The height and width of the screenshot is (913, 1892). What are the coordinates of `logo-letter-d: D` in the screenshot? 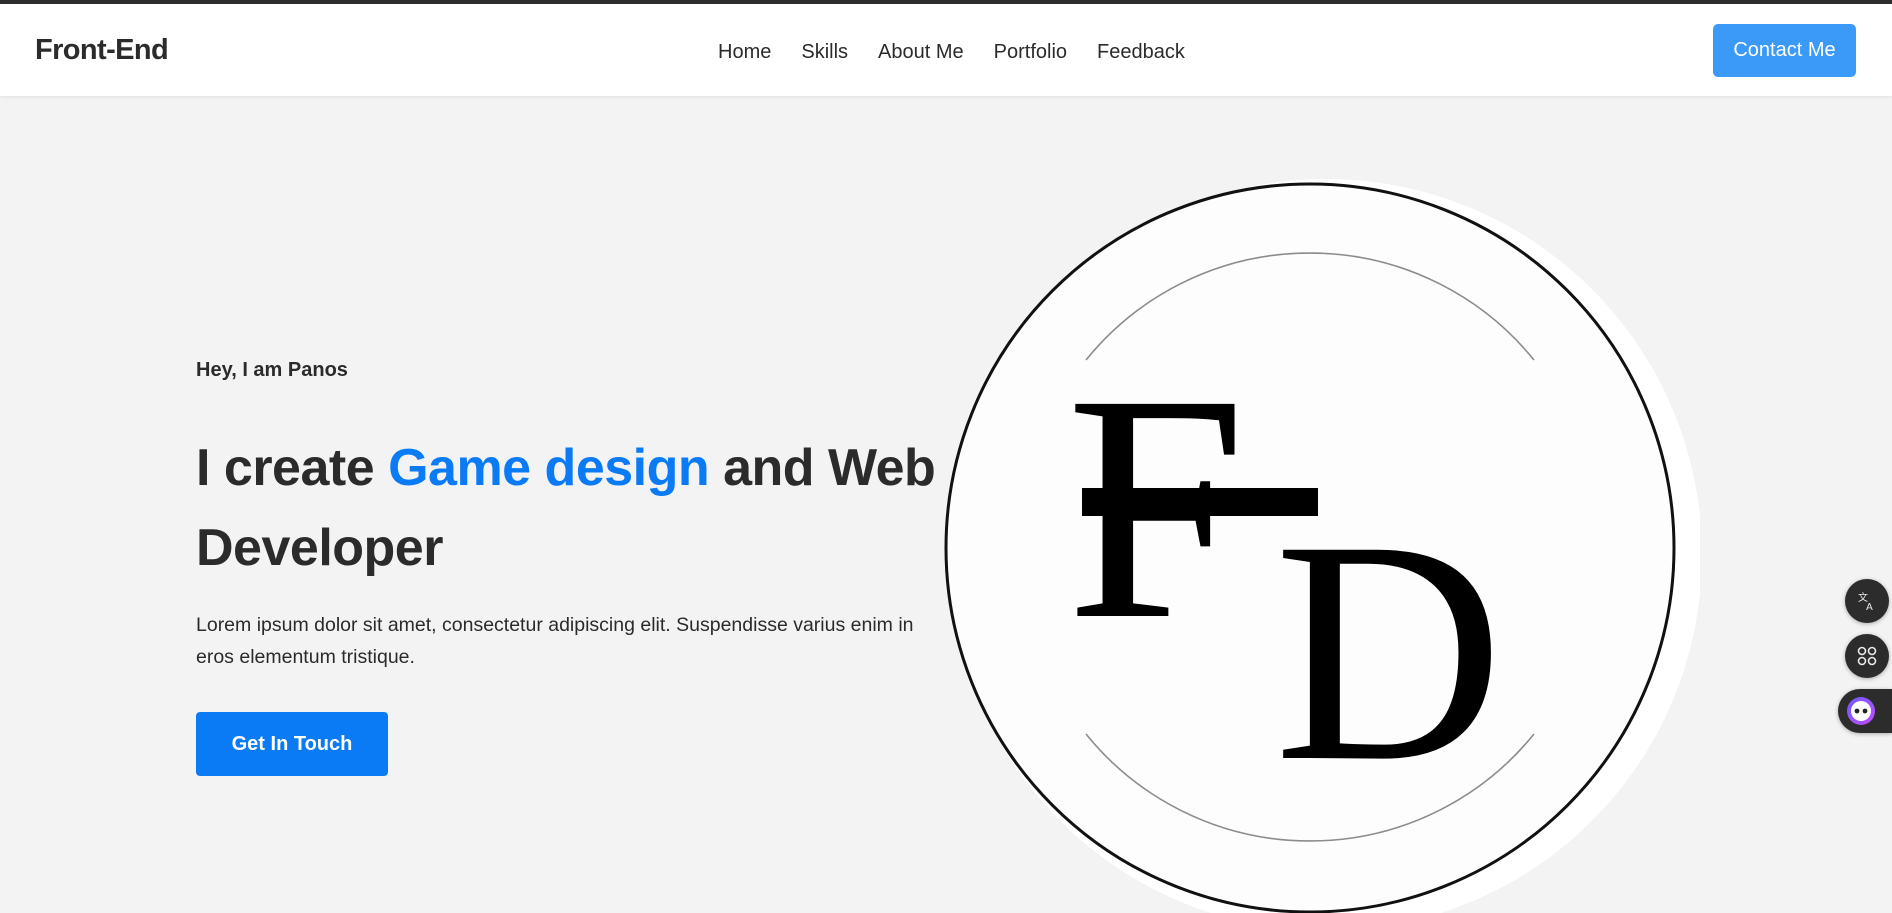 It's located at (1389, 651).